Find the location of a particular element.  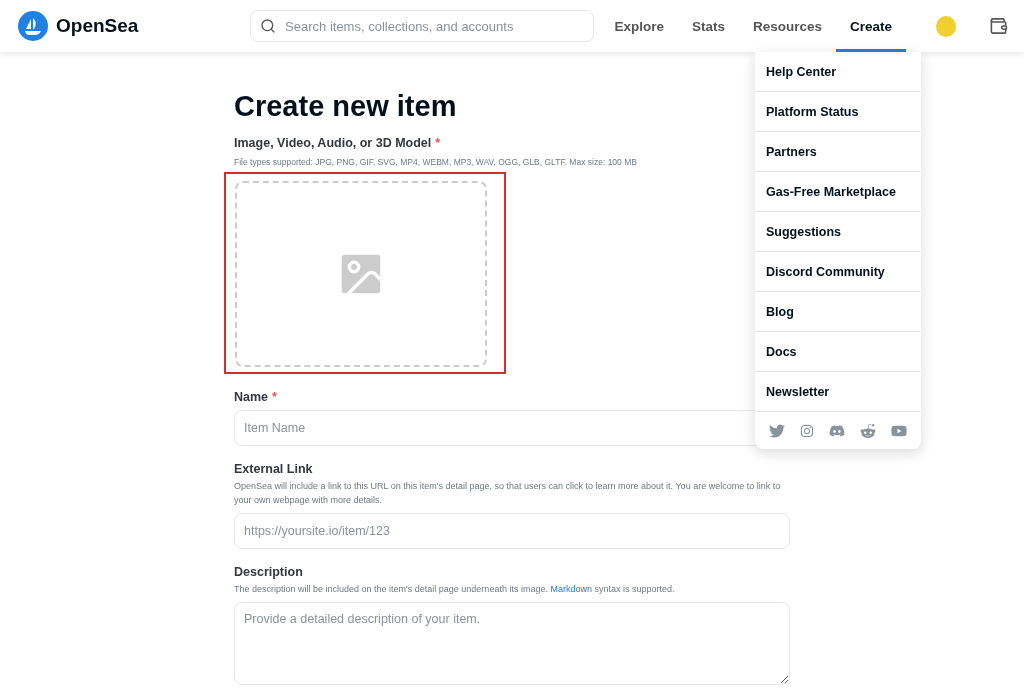

twitter-icon is located at coordinates (776, 430).